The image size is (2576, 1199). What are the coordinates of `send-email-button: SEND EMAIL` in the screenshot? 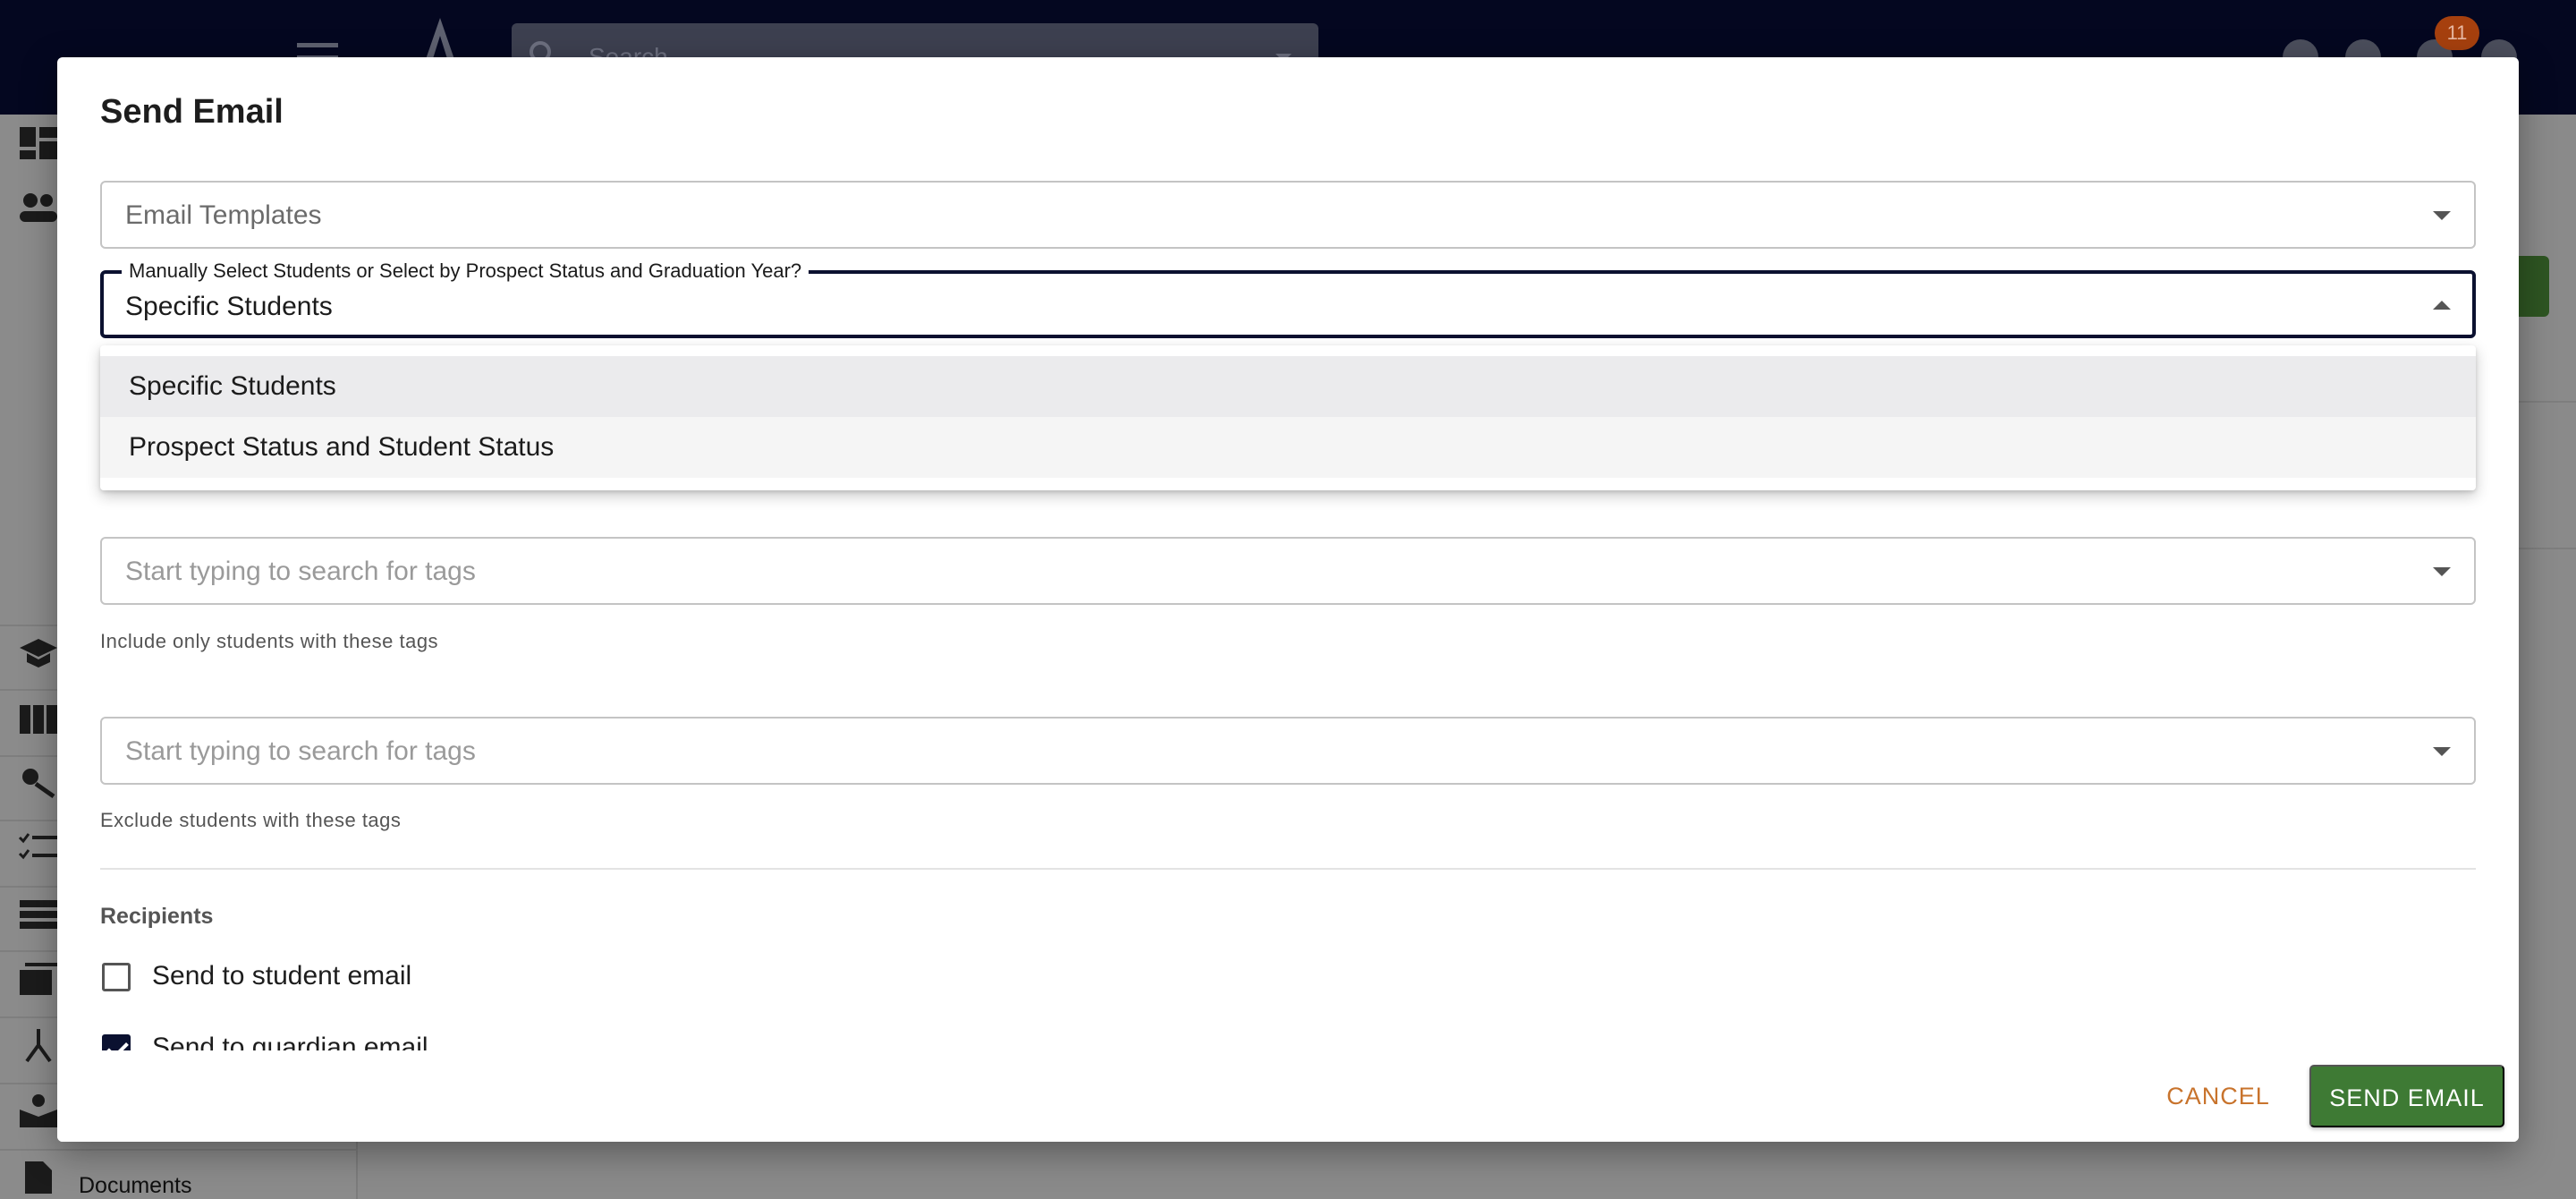 It's located at (2406, 1096).